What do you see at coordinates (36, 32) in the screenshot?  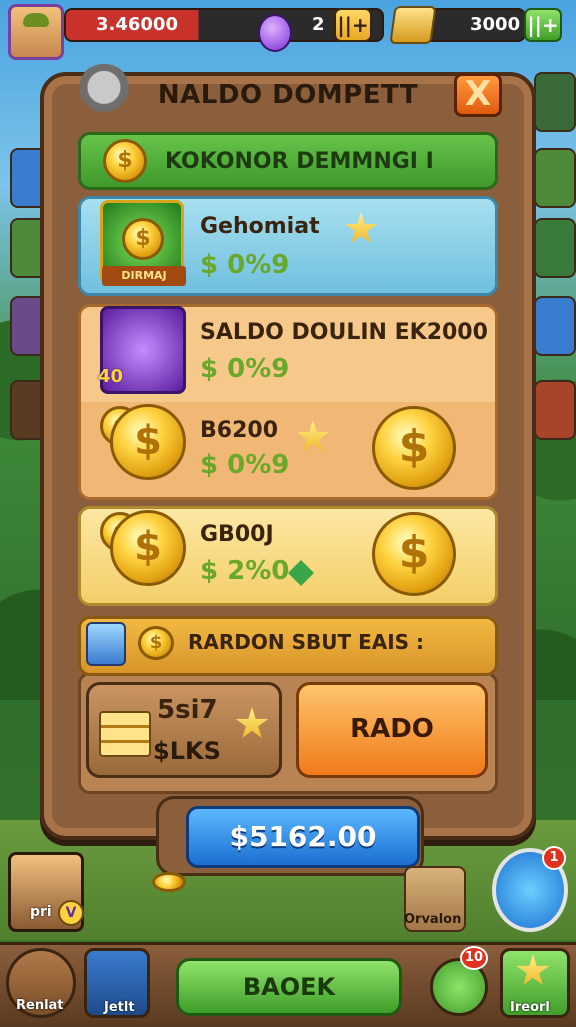 I see `player-avatar` at bounding box center [36, 32].